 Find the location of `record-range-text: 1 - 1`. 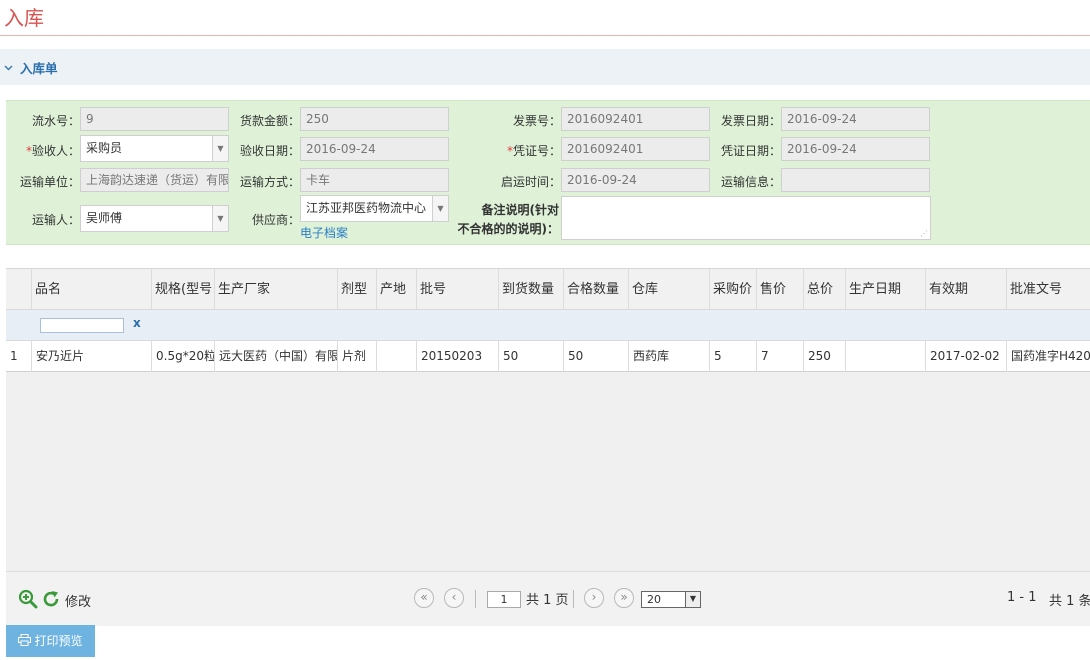

record-range-text: 1 - 1 is located at coordinates (1022, 597).